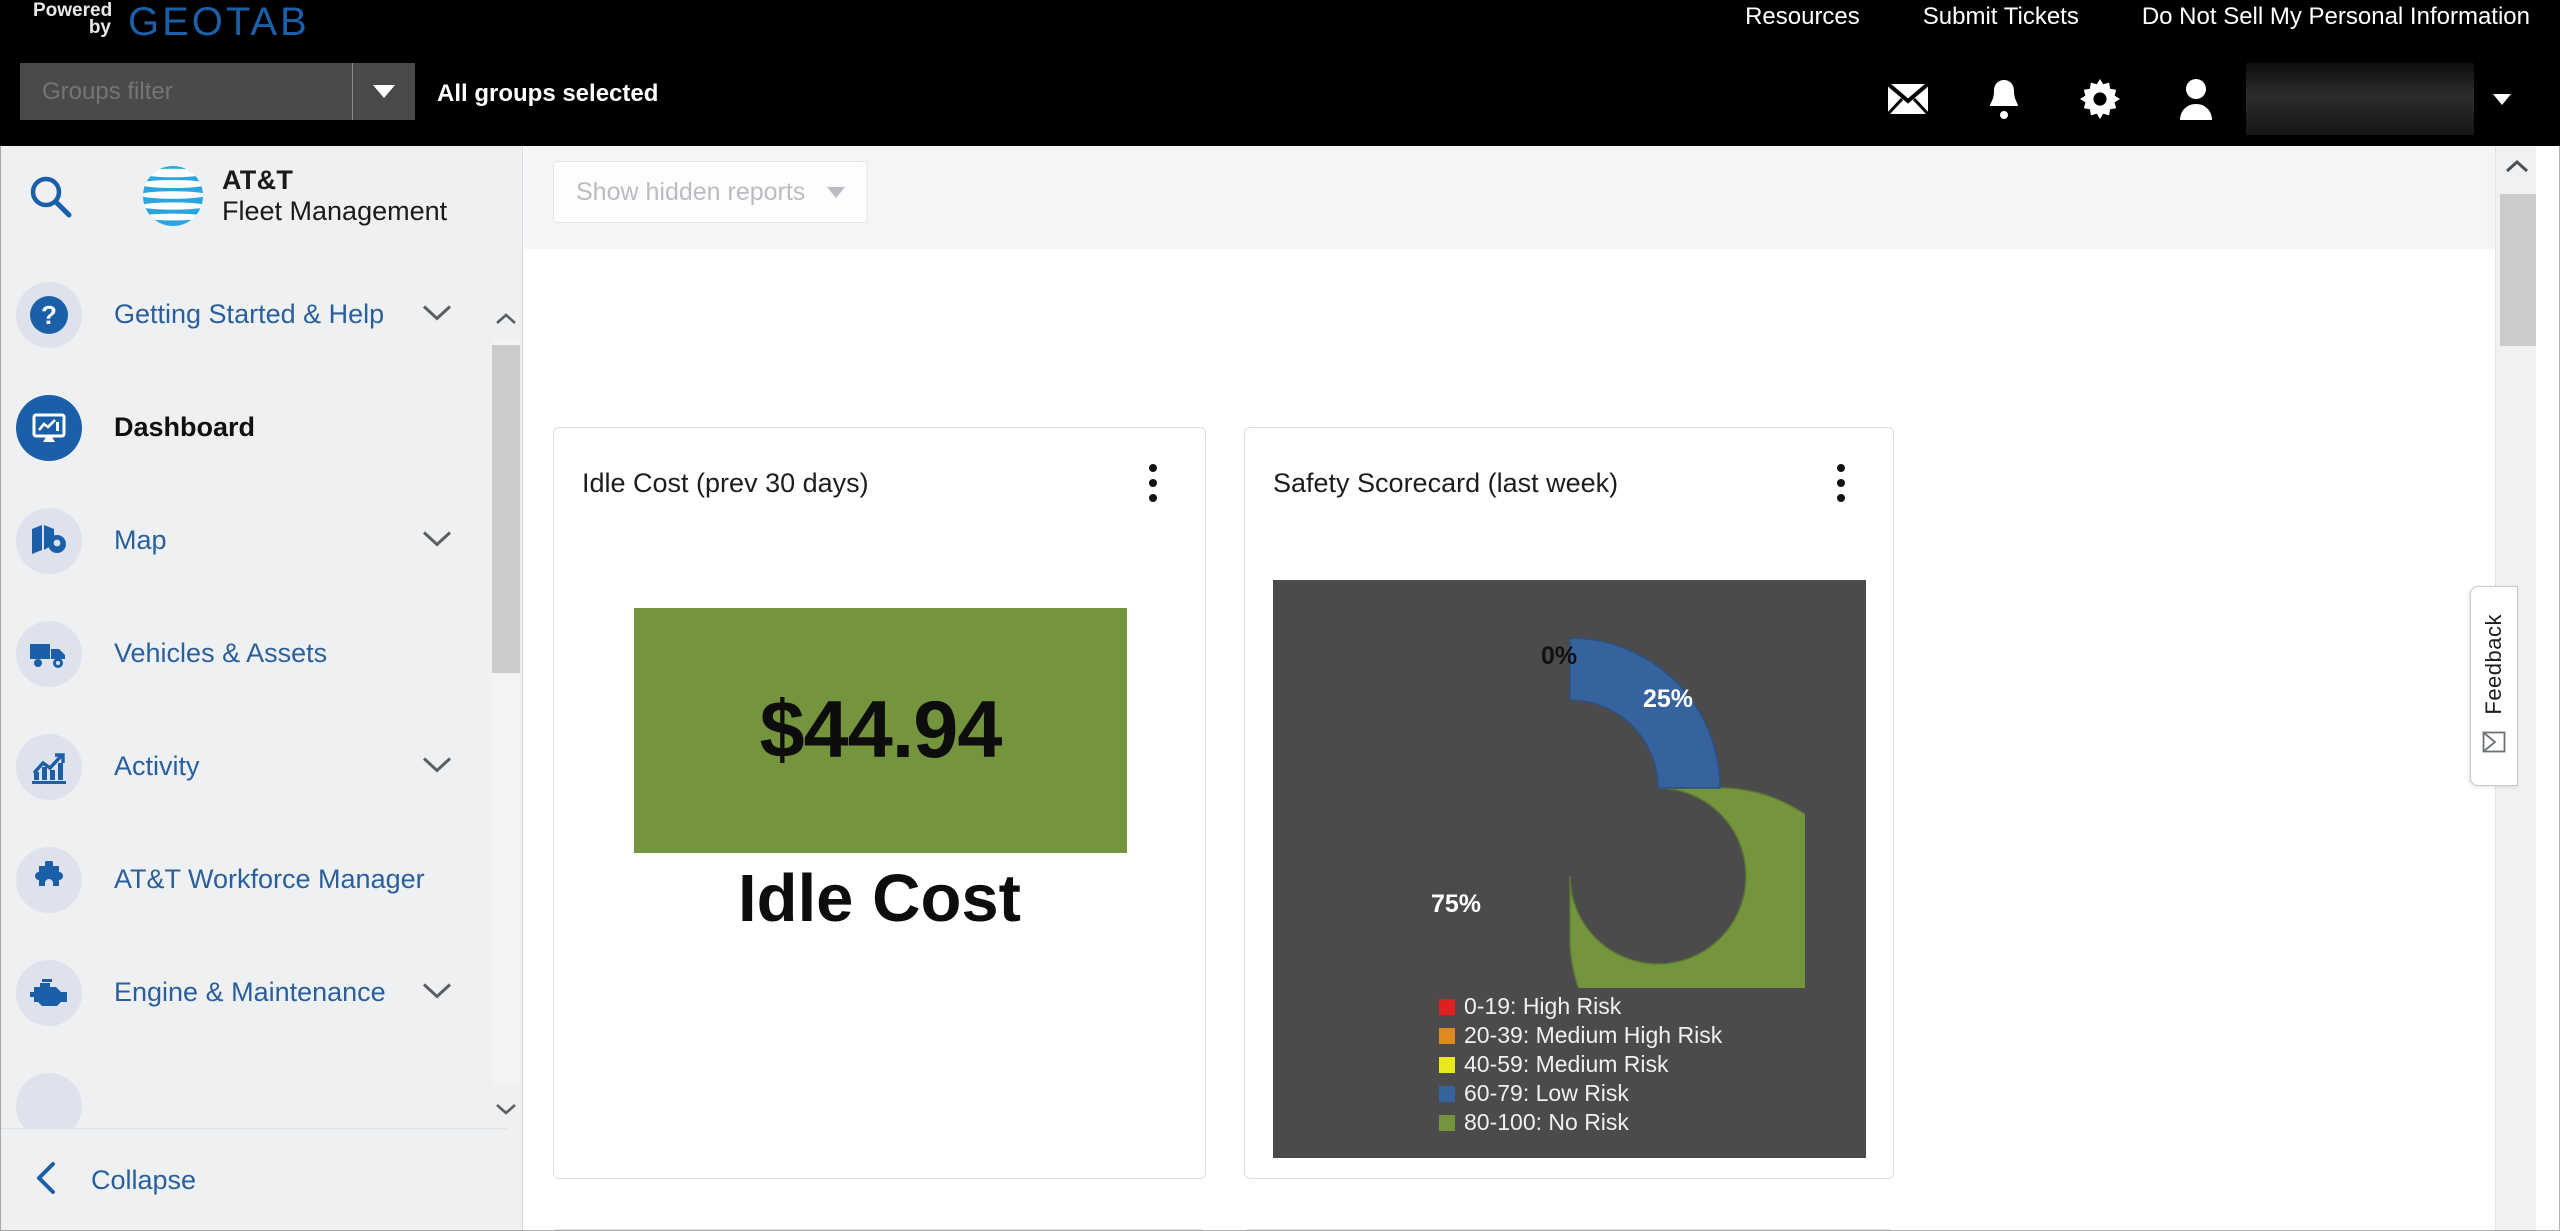  I want to click on legend-swatch-medium-risk, so click(1447, 1064).